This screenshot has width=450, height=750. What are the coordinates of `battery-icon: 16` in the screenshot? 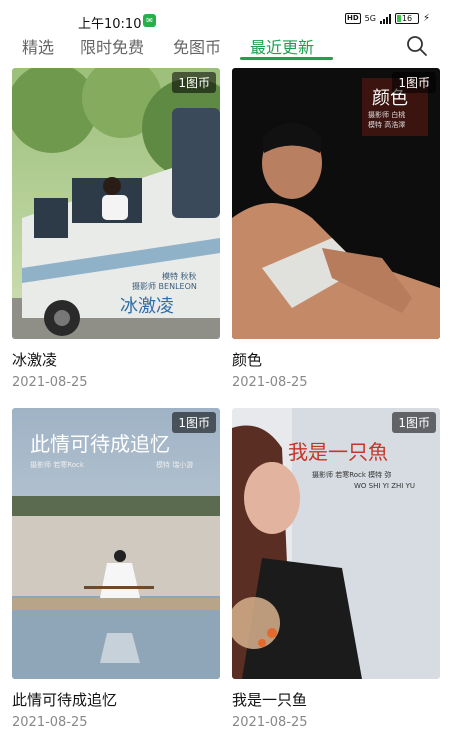 It's located at (406, 18).